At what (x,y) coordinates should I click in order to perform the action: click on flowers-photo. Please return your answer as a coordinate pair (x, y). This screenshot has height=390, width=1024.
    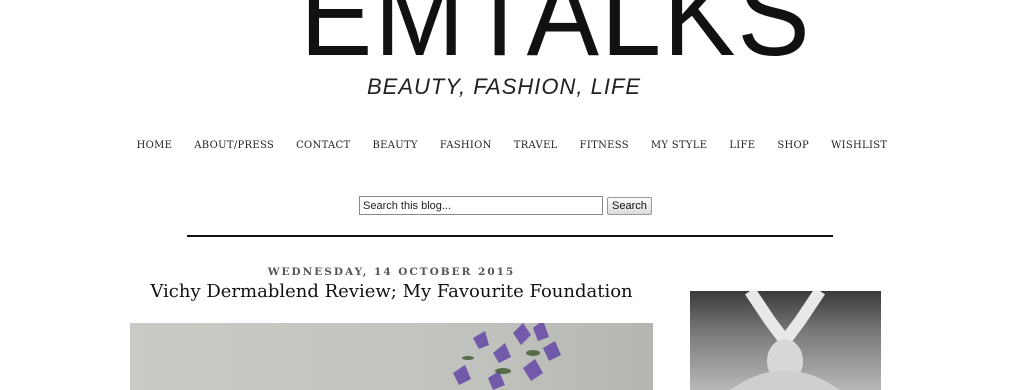
    Looking at the image, I should click on (507, 356).